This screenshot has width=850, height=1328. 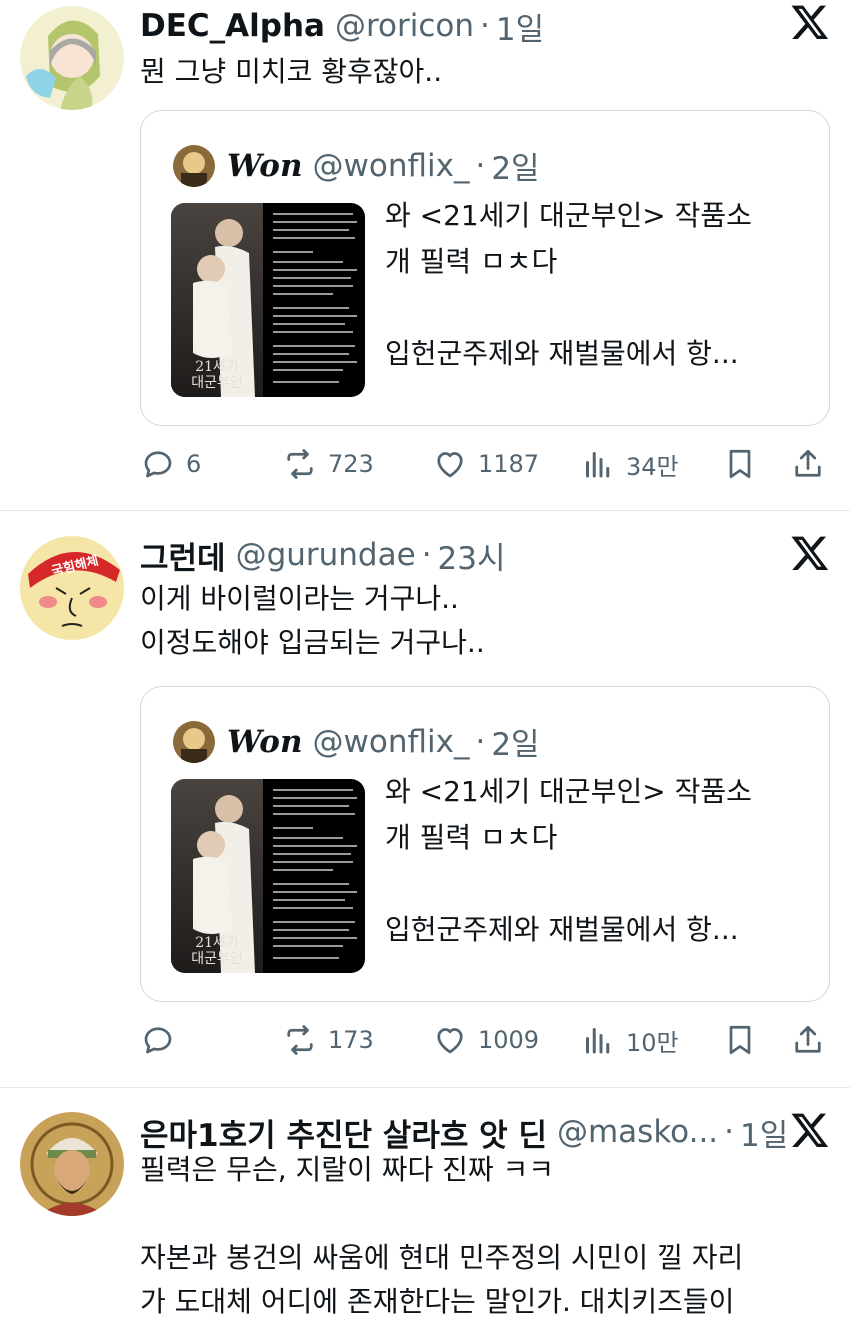 I want to click on views-button: 34만, so click(x=629, y=464).